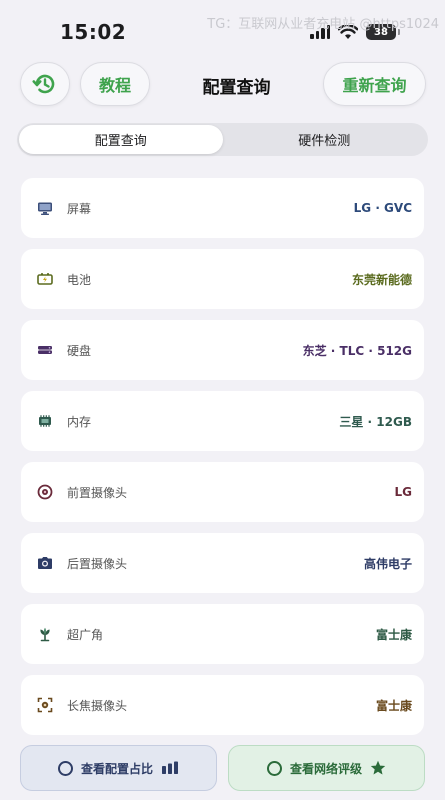  What do you see at coordinates (323, 24) in the screenshot?
I see `watermark: TG：互联网从业者充电站 @https1024` at bounding box center [323, 24].